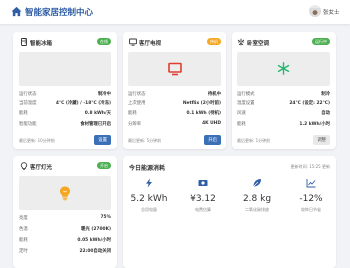  I want to click on avatar, so click(315, 11).